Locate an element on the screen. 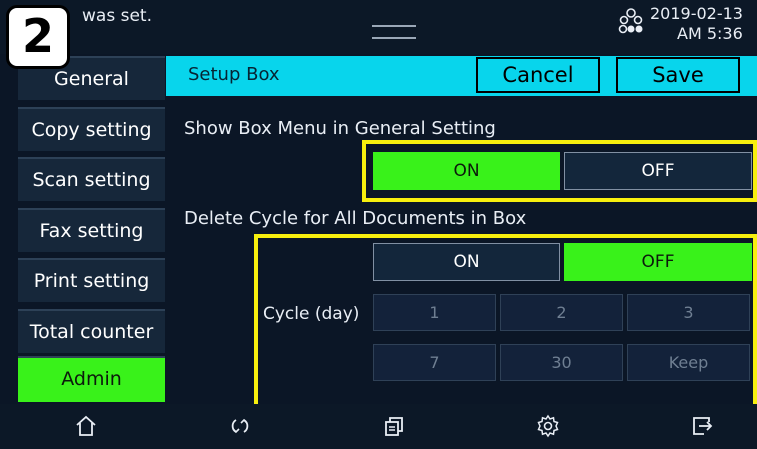 The width and height of the screenshot is (757, 449). cycle-option-1: 1 is located at coordinates (434, 312).